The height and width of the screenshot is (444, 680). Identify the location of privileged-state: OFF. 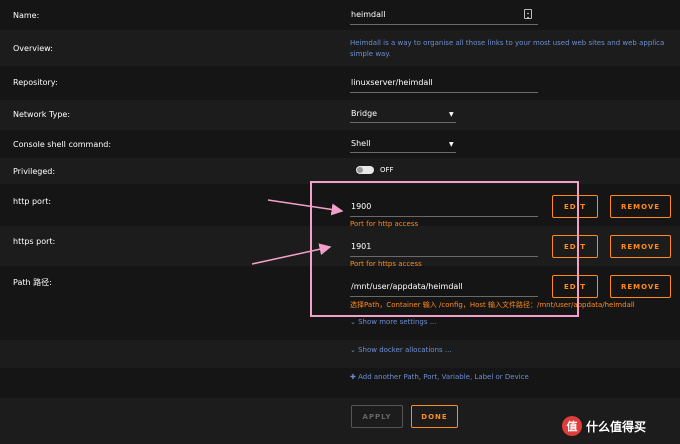
(387, 170).